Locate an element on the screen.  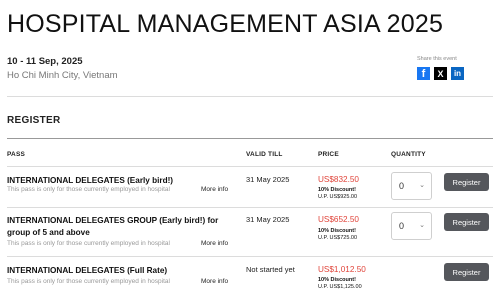
valid-till: Not started yet is located at coordinates (270, 269).